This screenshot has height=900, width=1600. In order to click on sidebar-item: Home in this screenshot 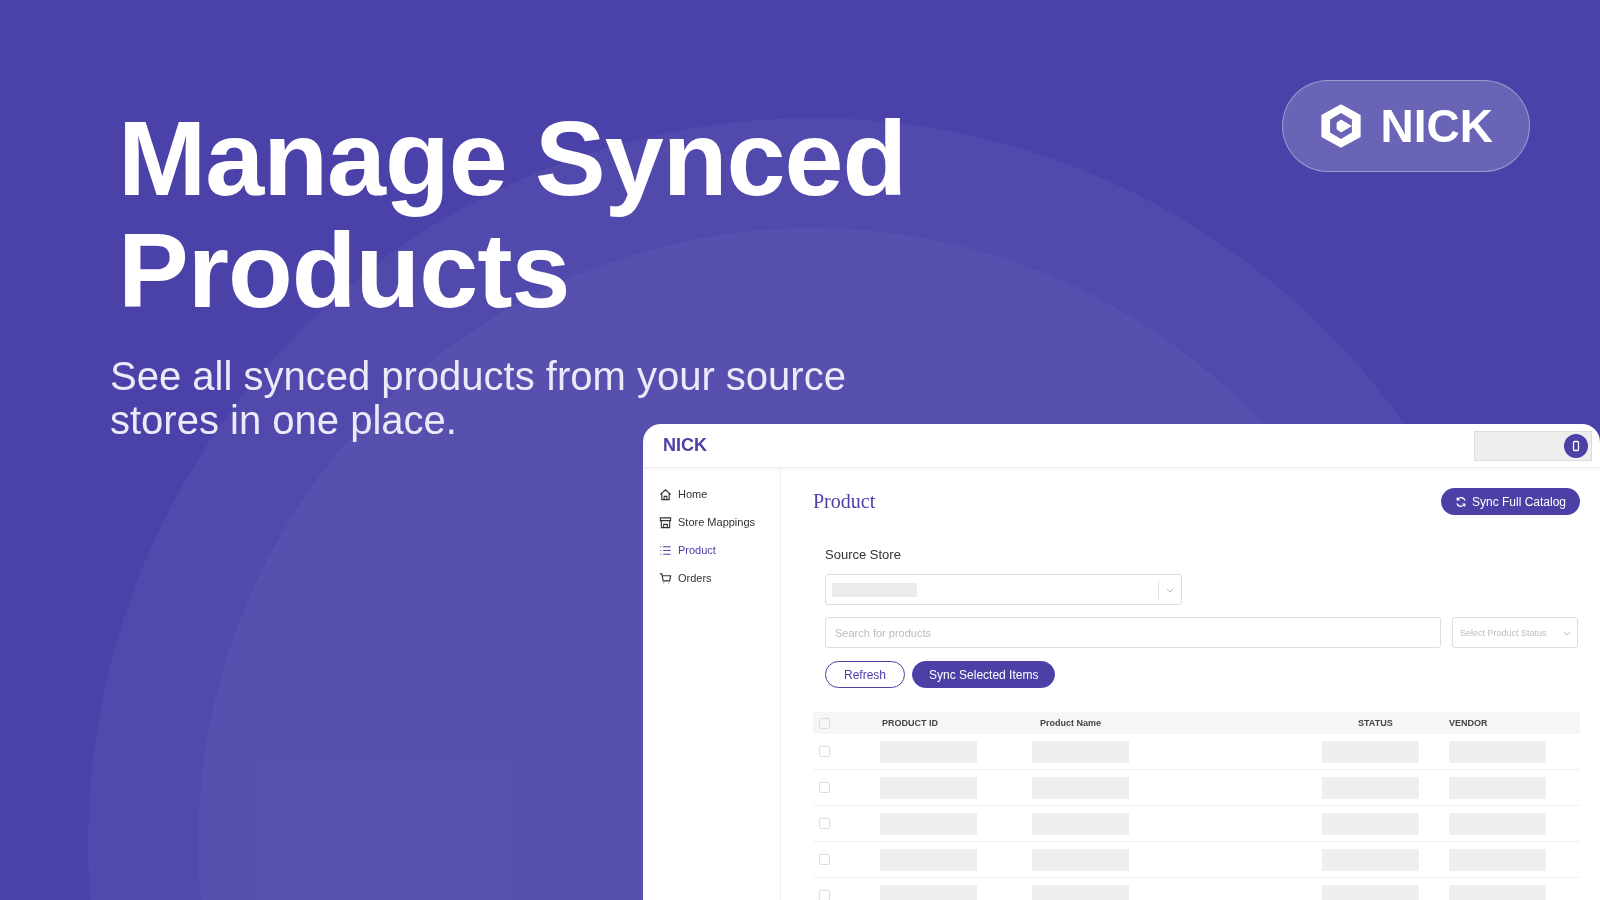, I will do `click(719, 494)`.